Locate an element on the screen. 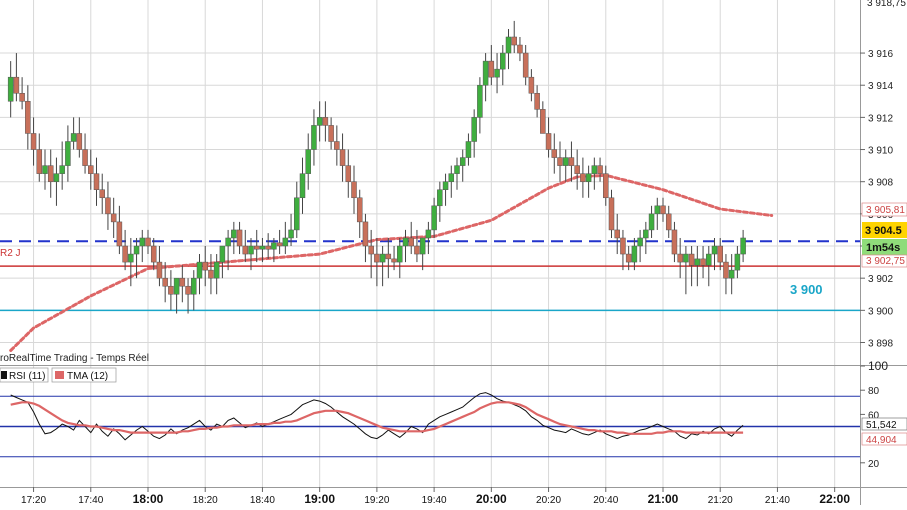 The width and height of the screenshot is (907, 510). rsi-legend: RSI (11) TMA (12) is located at coordinates (58, 375).